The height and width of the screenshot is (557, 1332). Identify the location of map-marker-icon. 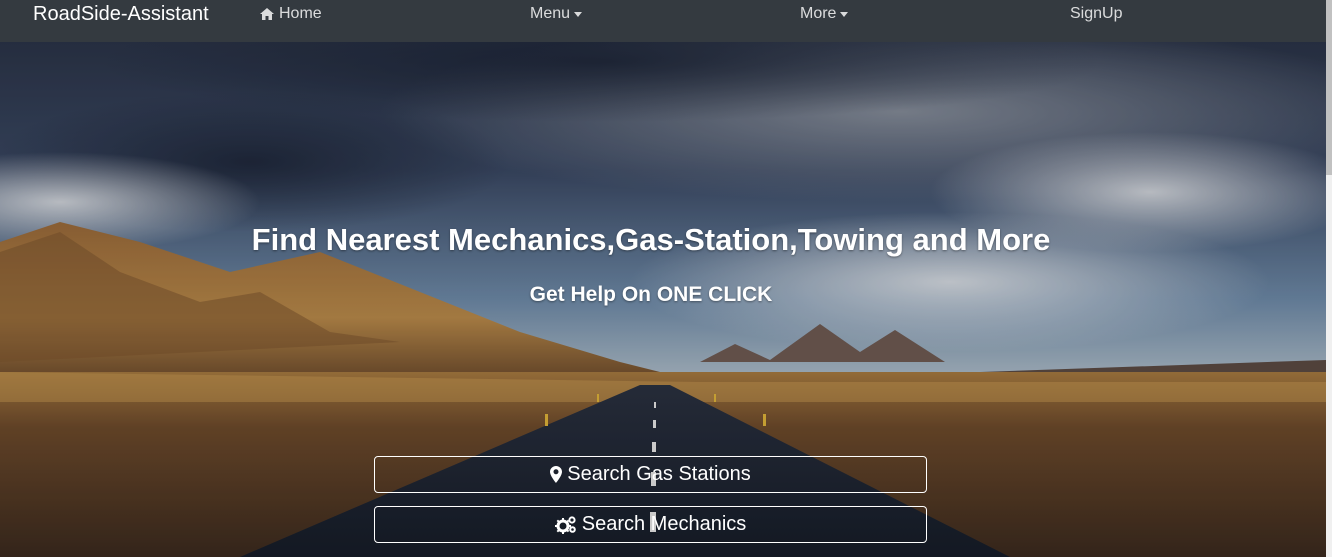
(556, 474).